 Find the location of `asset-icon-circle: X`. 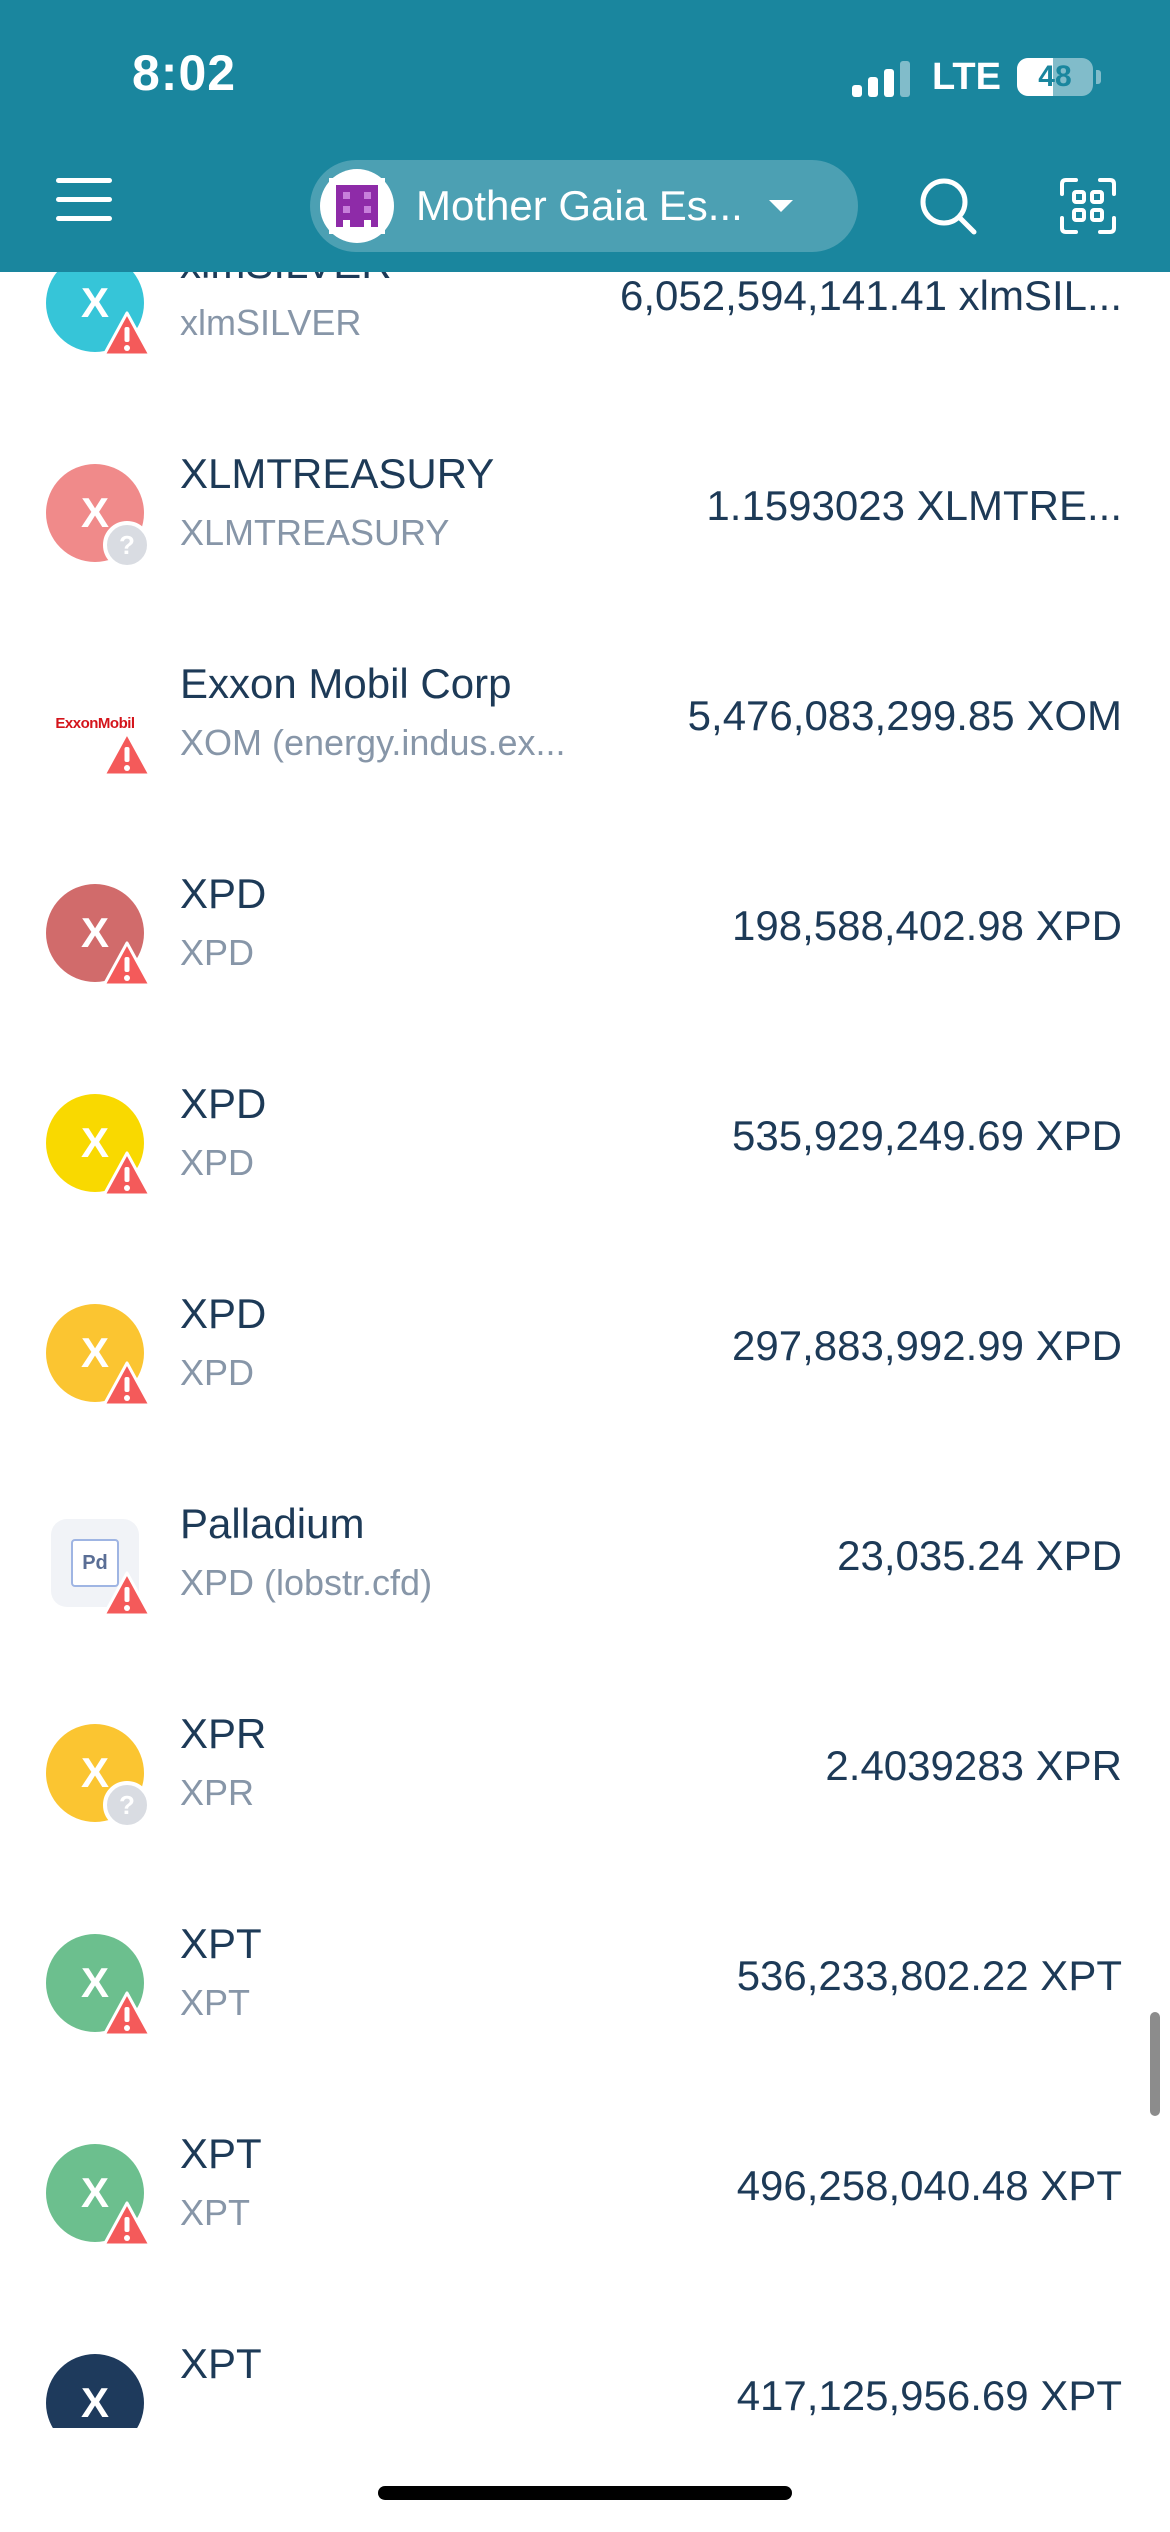

asset-icon-circle: X is located at coordinates (95, 2391).